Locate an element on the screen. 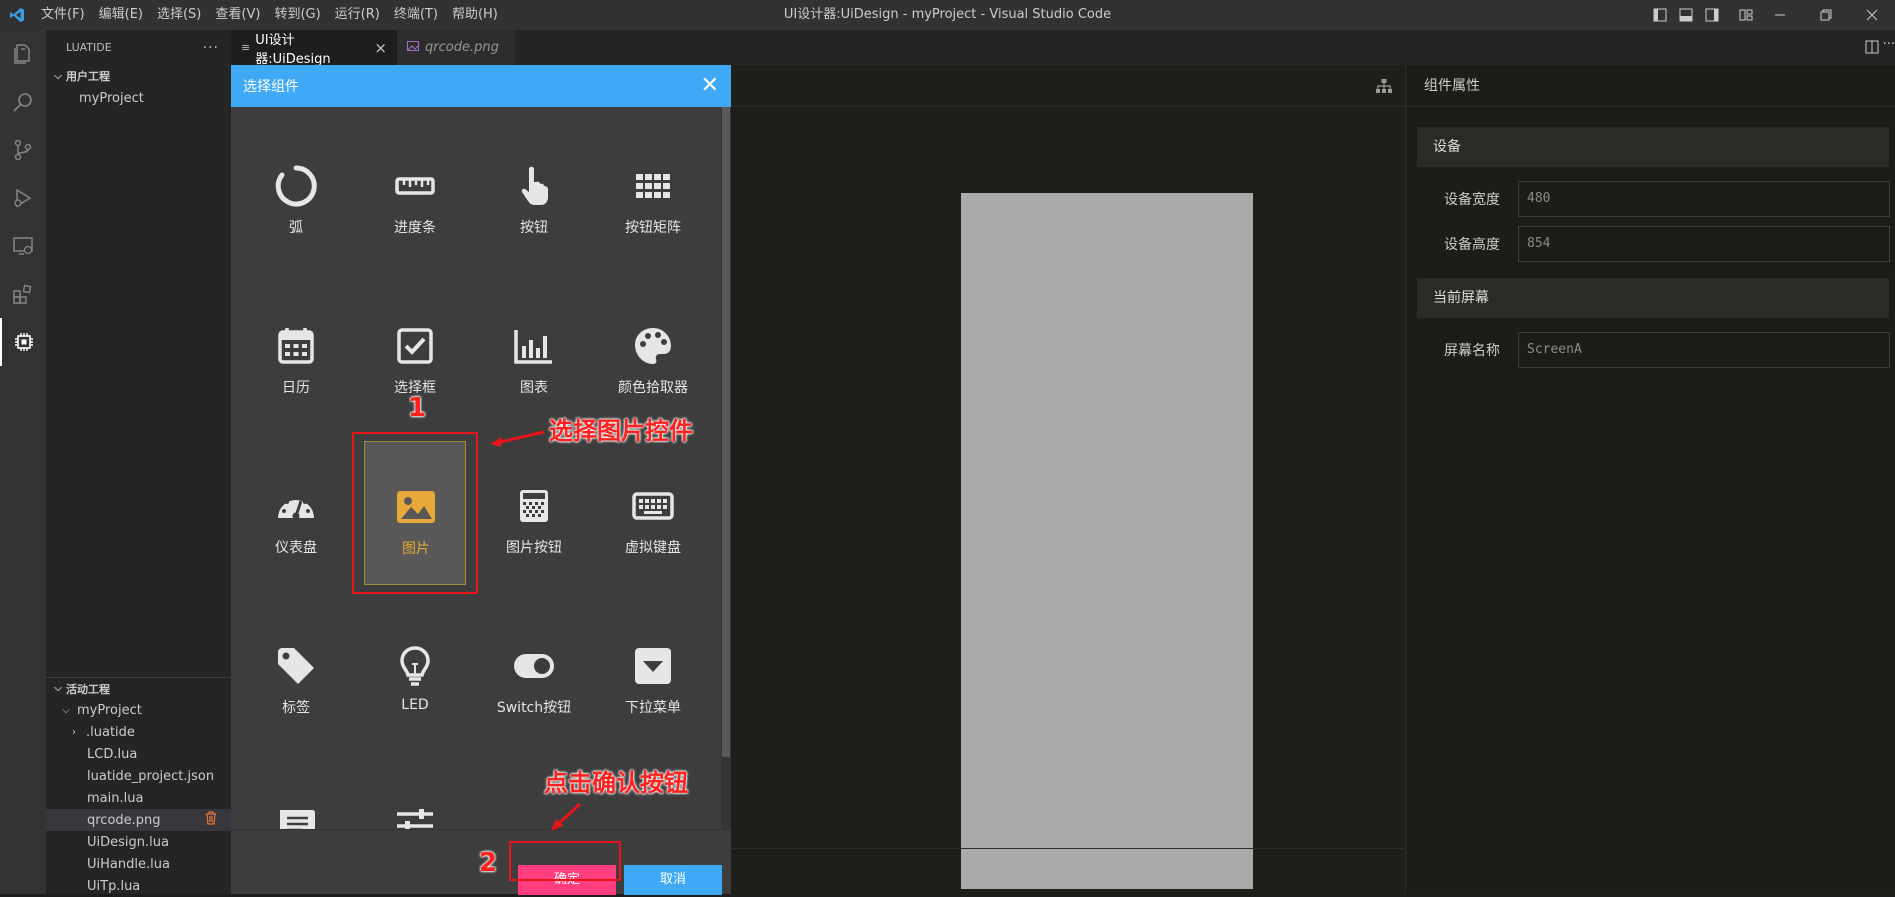  toggle-sidebar-icon is located at coordinates (1660, 15).